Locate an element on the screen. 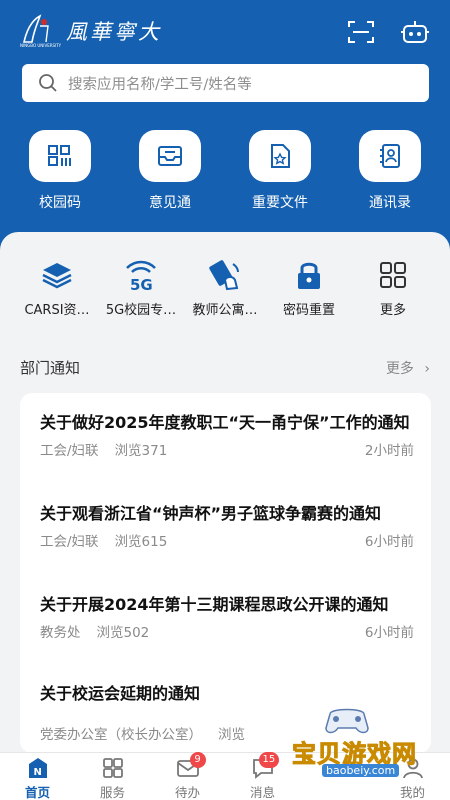  notice-time: 2小时前 is located at coordinates (389, 451).